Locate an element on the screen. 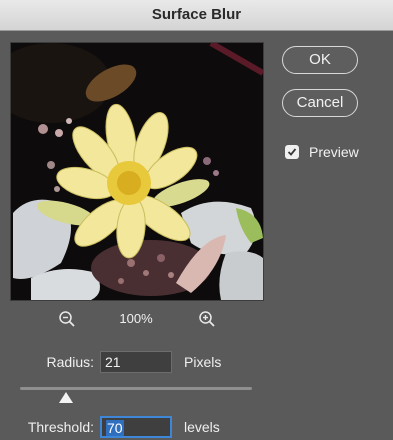 Image resolution: width=393 pixels, height=440 pixels. zoom-out-icon is located at coordinates (67, 319).